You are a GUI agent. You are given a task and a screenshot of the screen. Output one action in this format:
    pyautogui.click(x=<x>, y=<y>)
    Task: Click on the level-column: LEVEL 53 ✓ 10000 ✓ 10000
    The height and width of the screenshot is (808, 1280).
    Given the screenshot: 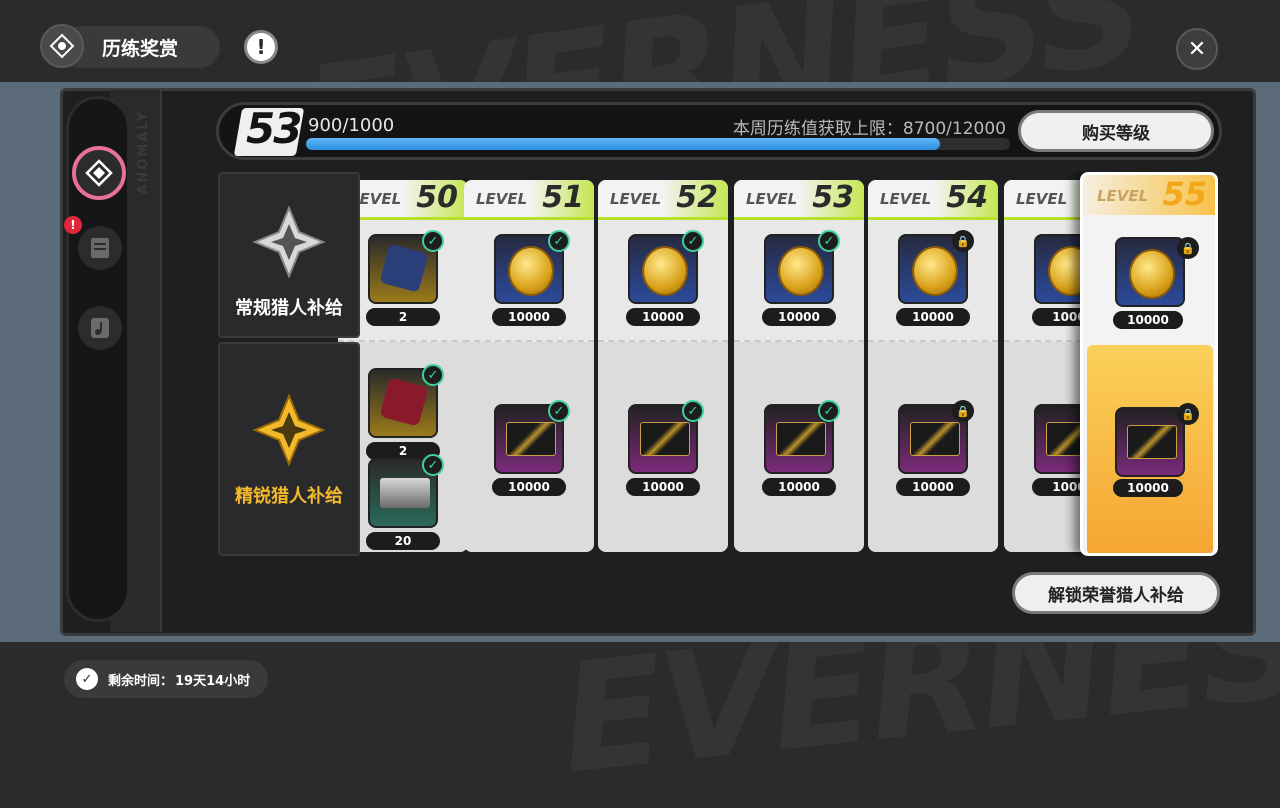 What is the action you would take?
    pyautogui.click(x=799, y=366)
    